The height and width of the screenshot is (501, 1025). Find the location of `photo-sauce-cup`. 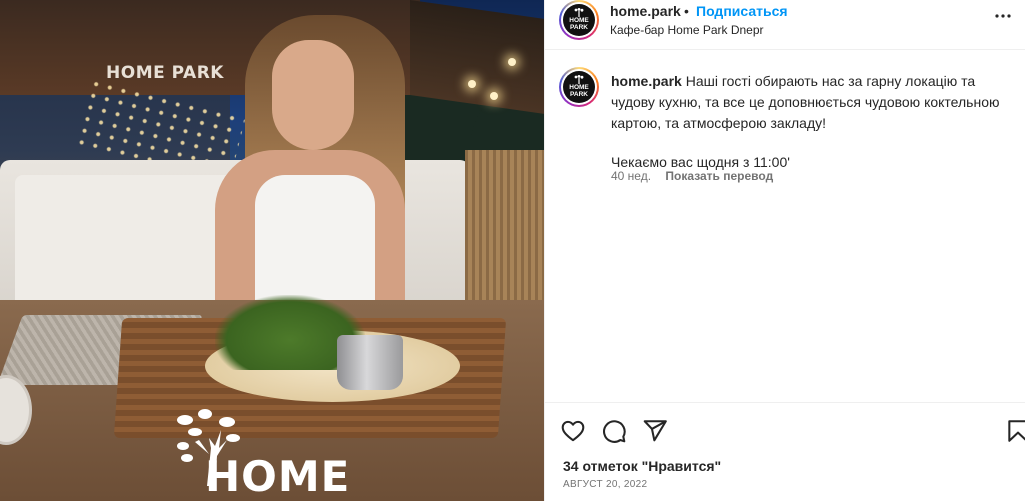

photo-sauce-cup is located at coordinates (370, 362).